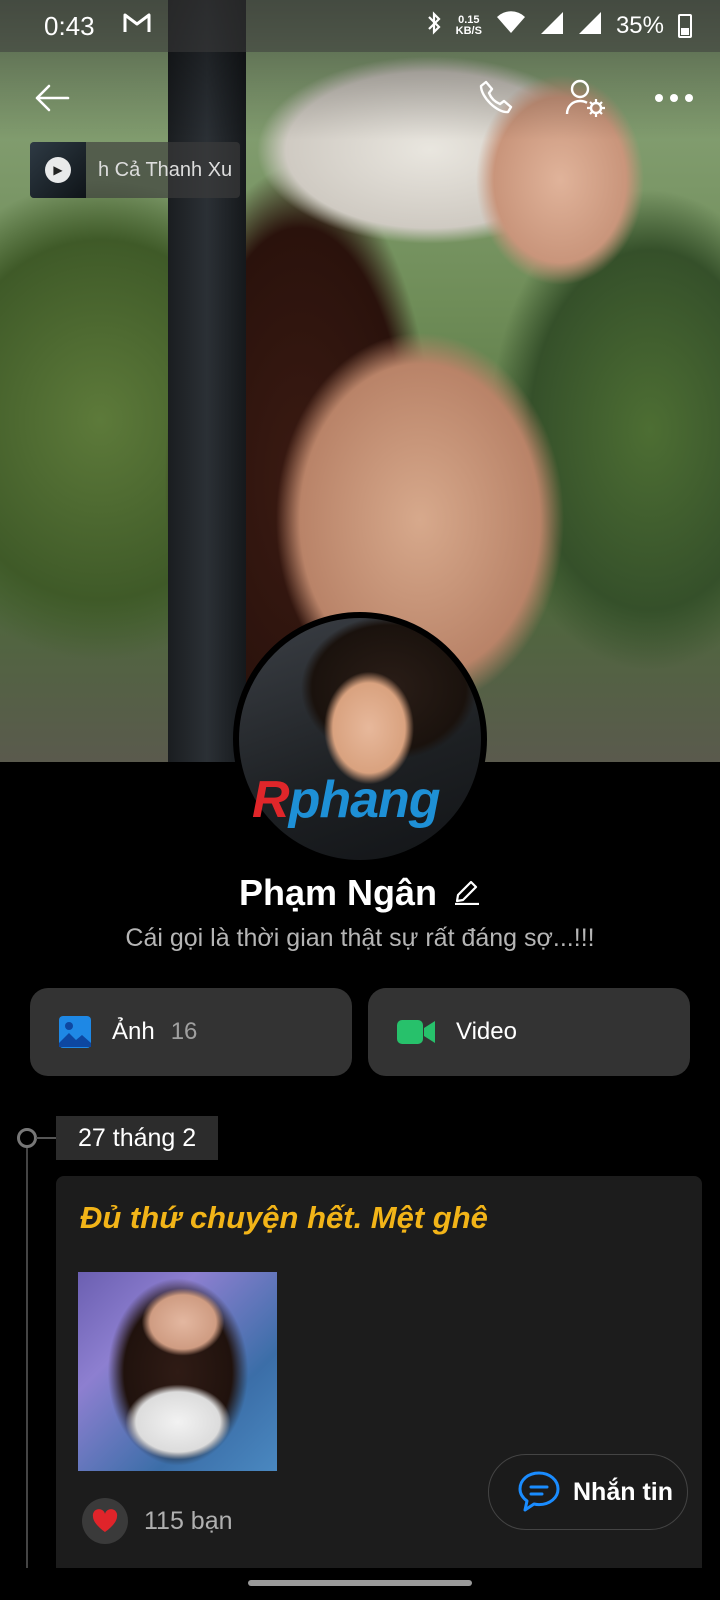  What do you see at coordinates (284, 1217) in the screenshot?
I see `post-text: Đủ thứ chuyện hết. Mệt ghê` at bounding box center [284, 1217].